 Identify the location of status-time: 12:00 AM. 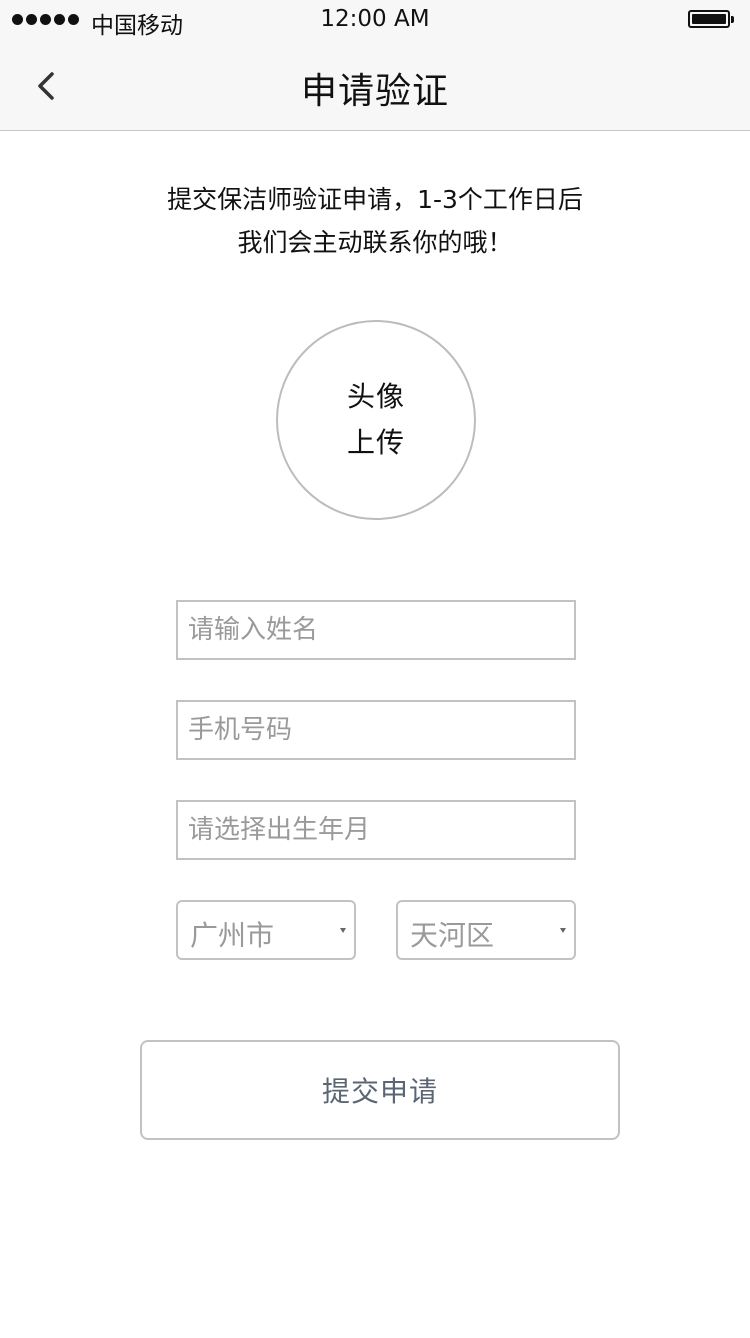
(375, 19).